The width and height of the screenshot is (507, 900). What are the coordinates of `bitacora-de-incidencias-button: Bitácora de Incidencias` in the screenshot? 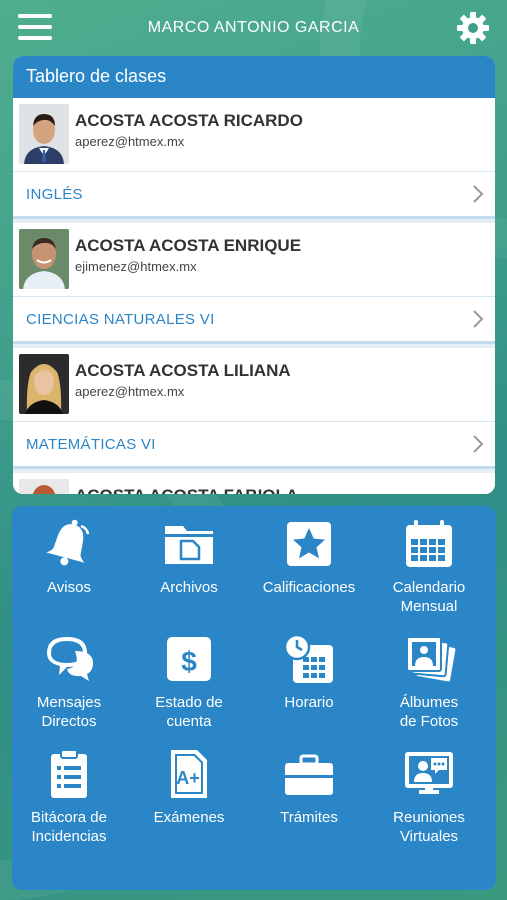 It's located at (70, 796).